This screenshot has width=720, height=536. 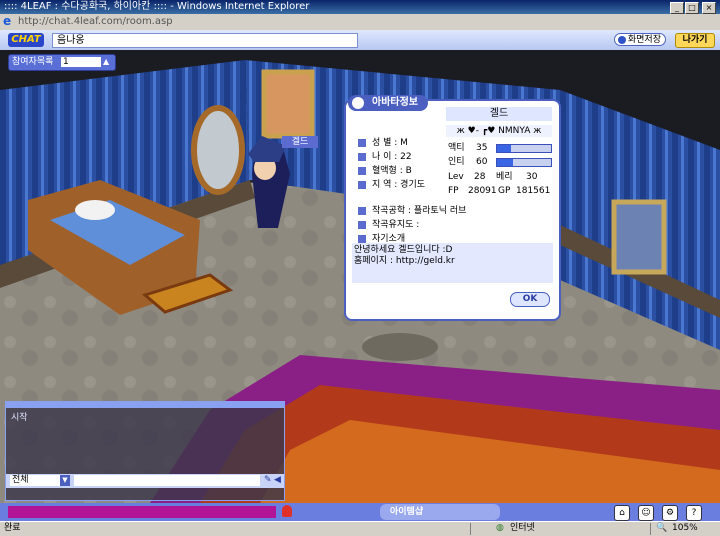 I want to click on participants-list: 참여자목록 1 ▲, so click(x=62, y=62).